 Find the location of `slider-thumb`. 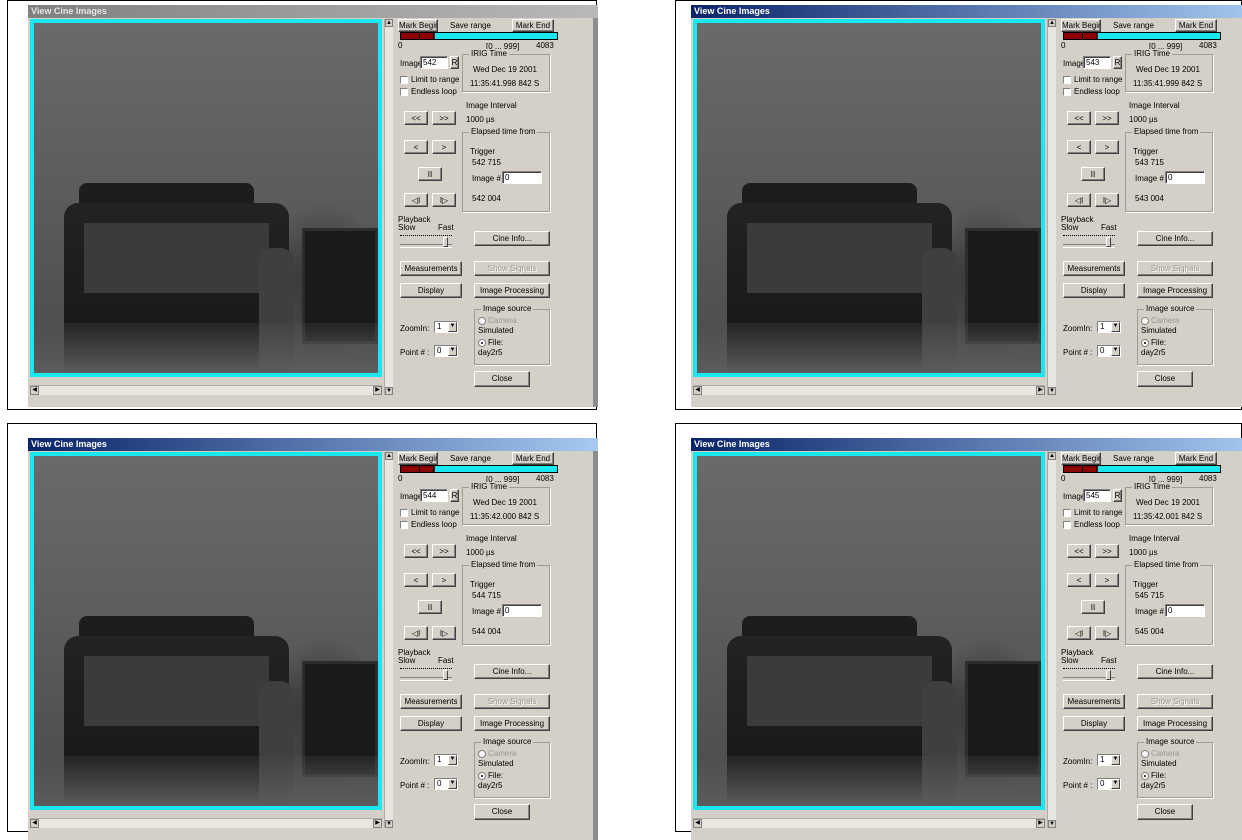

slider-thumb is located at coordinates (1108, 675).